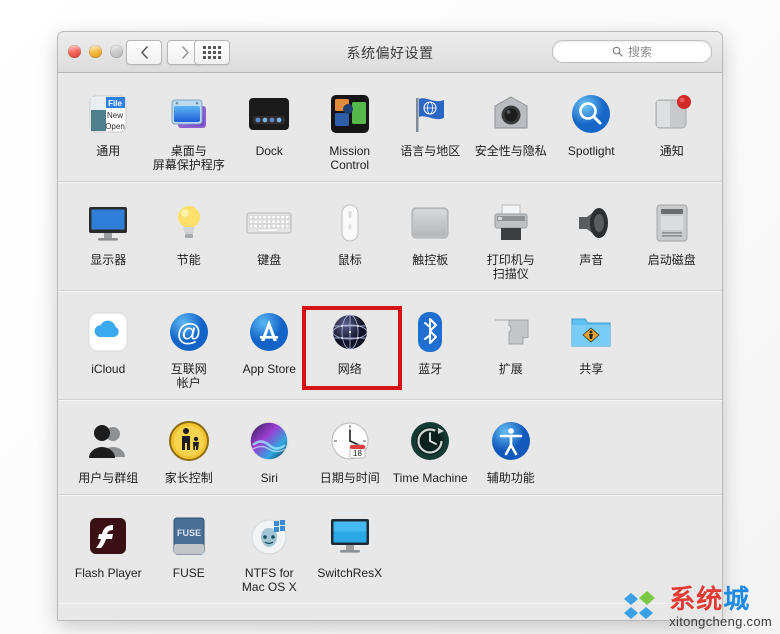 Image resolution: width=780 pixels, height=634 pixels. I want to click on pane-energy-saver: 节能, so click(189, 238).